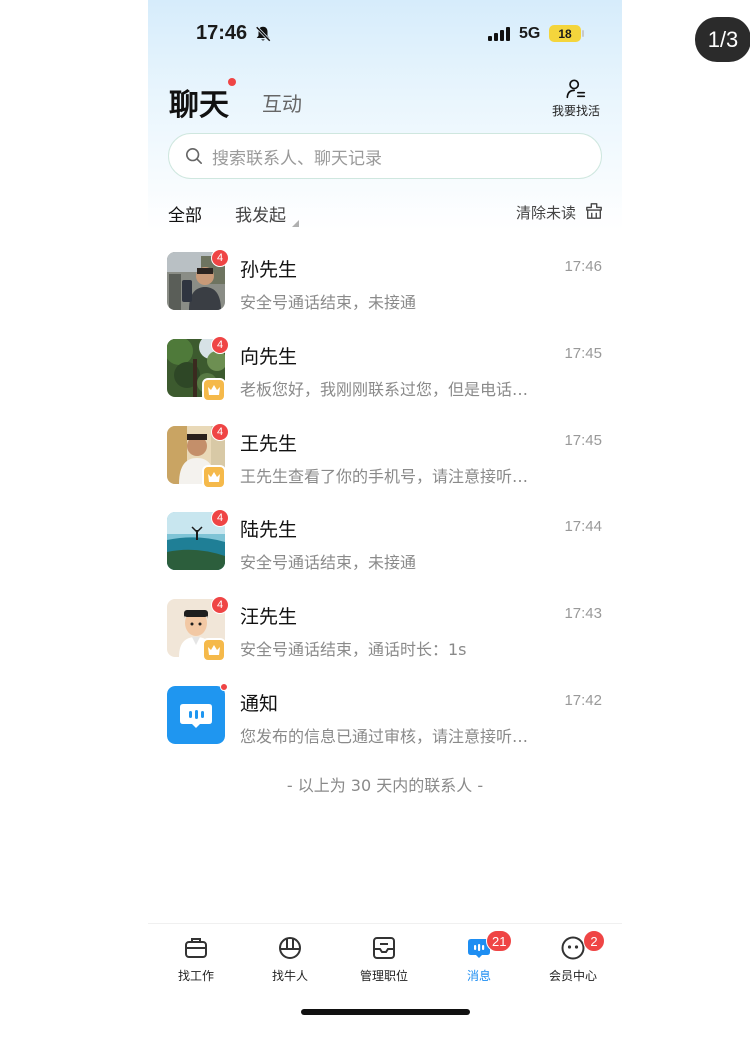  What do you see at coordinates (583, 266) in the screenshot?
I see `message-time: 17:46` at bounding box center [583, 266].